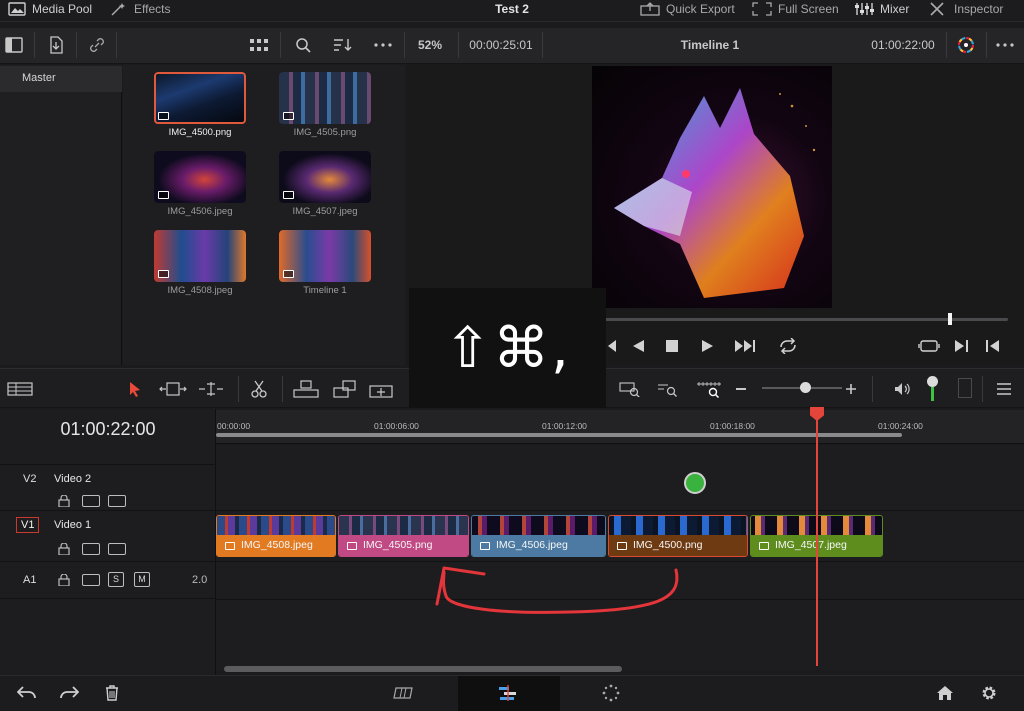 The image size is (1024, 711). I want to click on media-item: IMG_4508.jpeg, so click(200, 263).